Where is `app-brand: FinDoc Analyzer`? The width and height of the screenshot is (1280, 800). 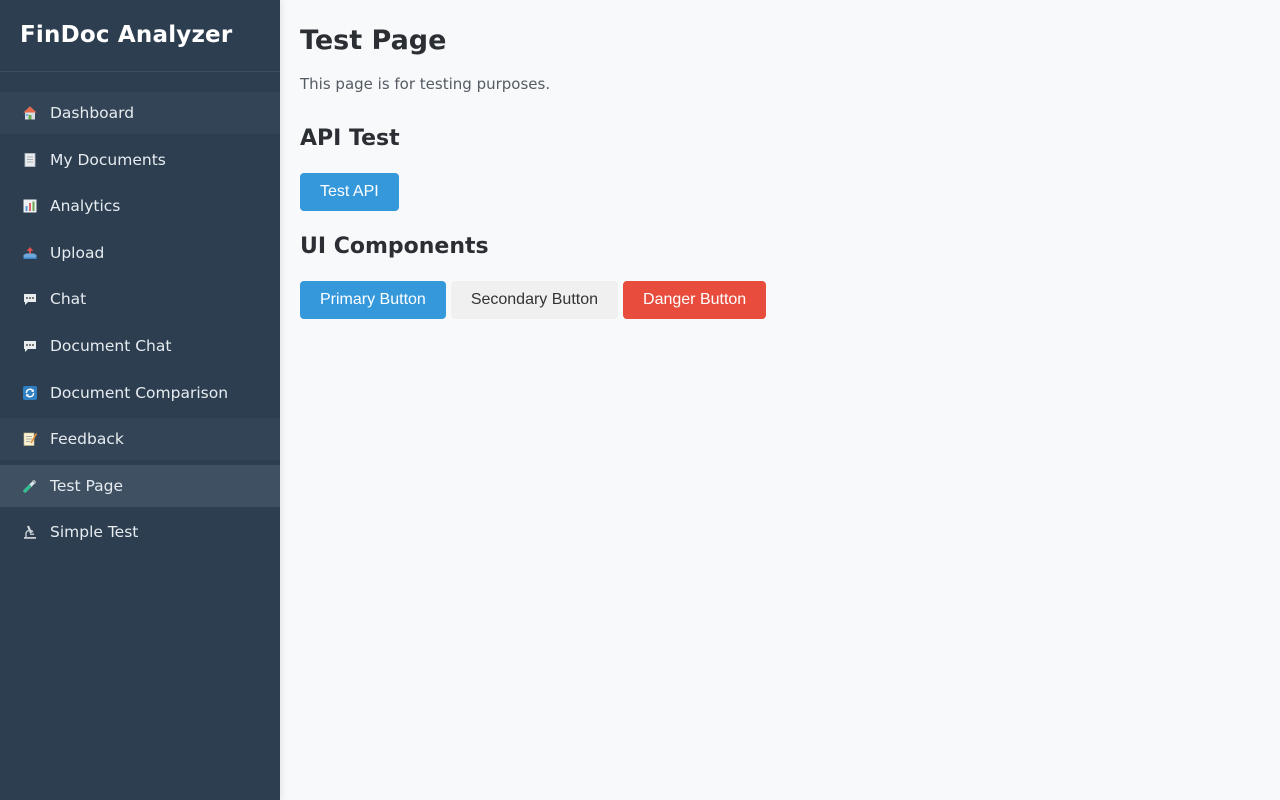 app-brand: FinDoc Analyzer is located at coordinates (140, 36).